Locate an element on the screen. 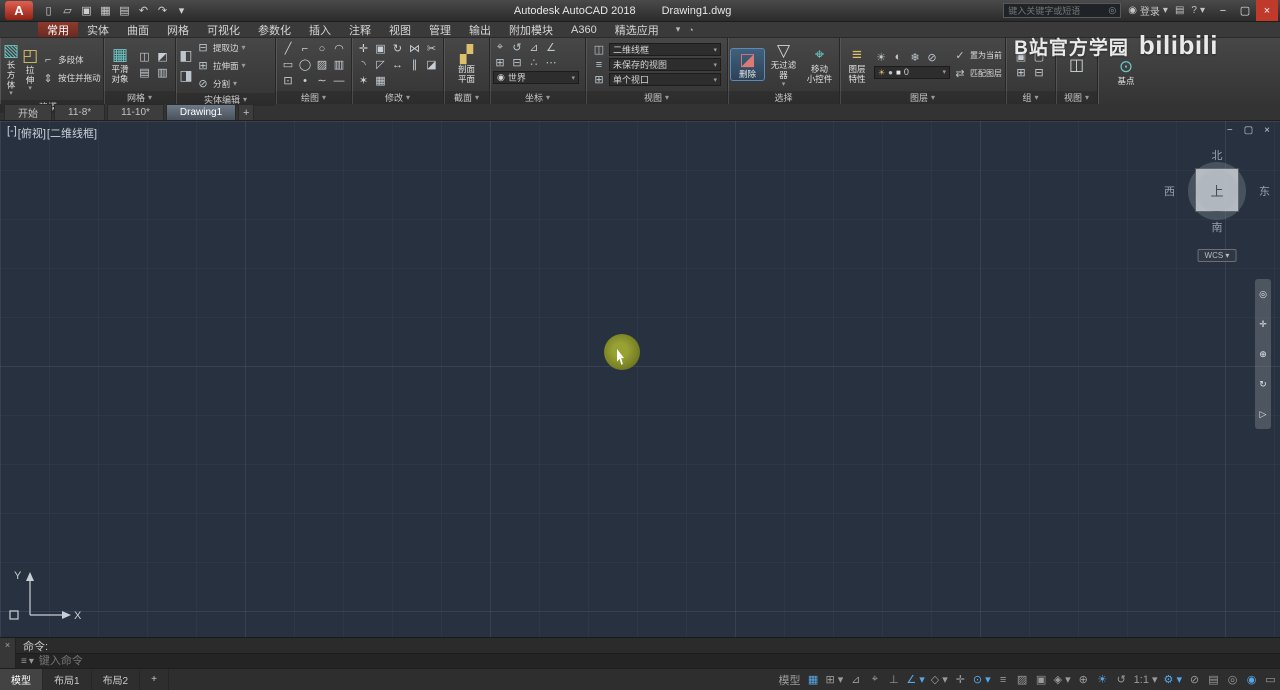 The height and width of the screenshot is (690, 1280). wcs-button: WCS ▾ is located at coordinates (1217, 255).